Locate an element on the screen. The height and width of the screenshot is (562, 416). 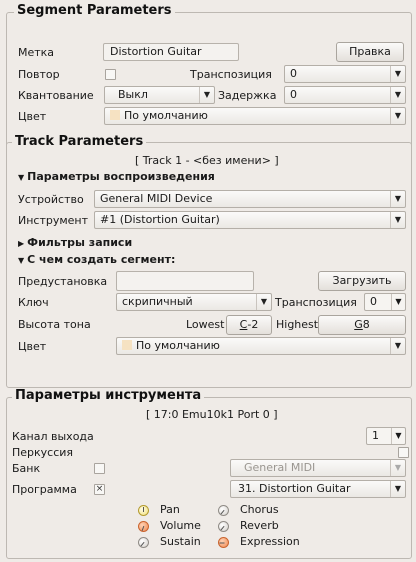
program-checkbox: × is located at coordinates (99, 489).